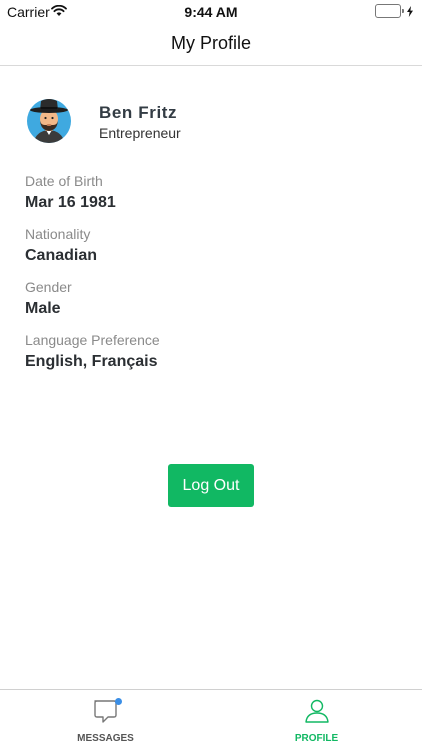 This screenshot has width=422, height=751. Describe the element at coordinates (64, 181) in the screenshot. I see `dob-label: Date of Birth` at that location.